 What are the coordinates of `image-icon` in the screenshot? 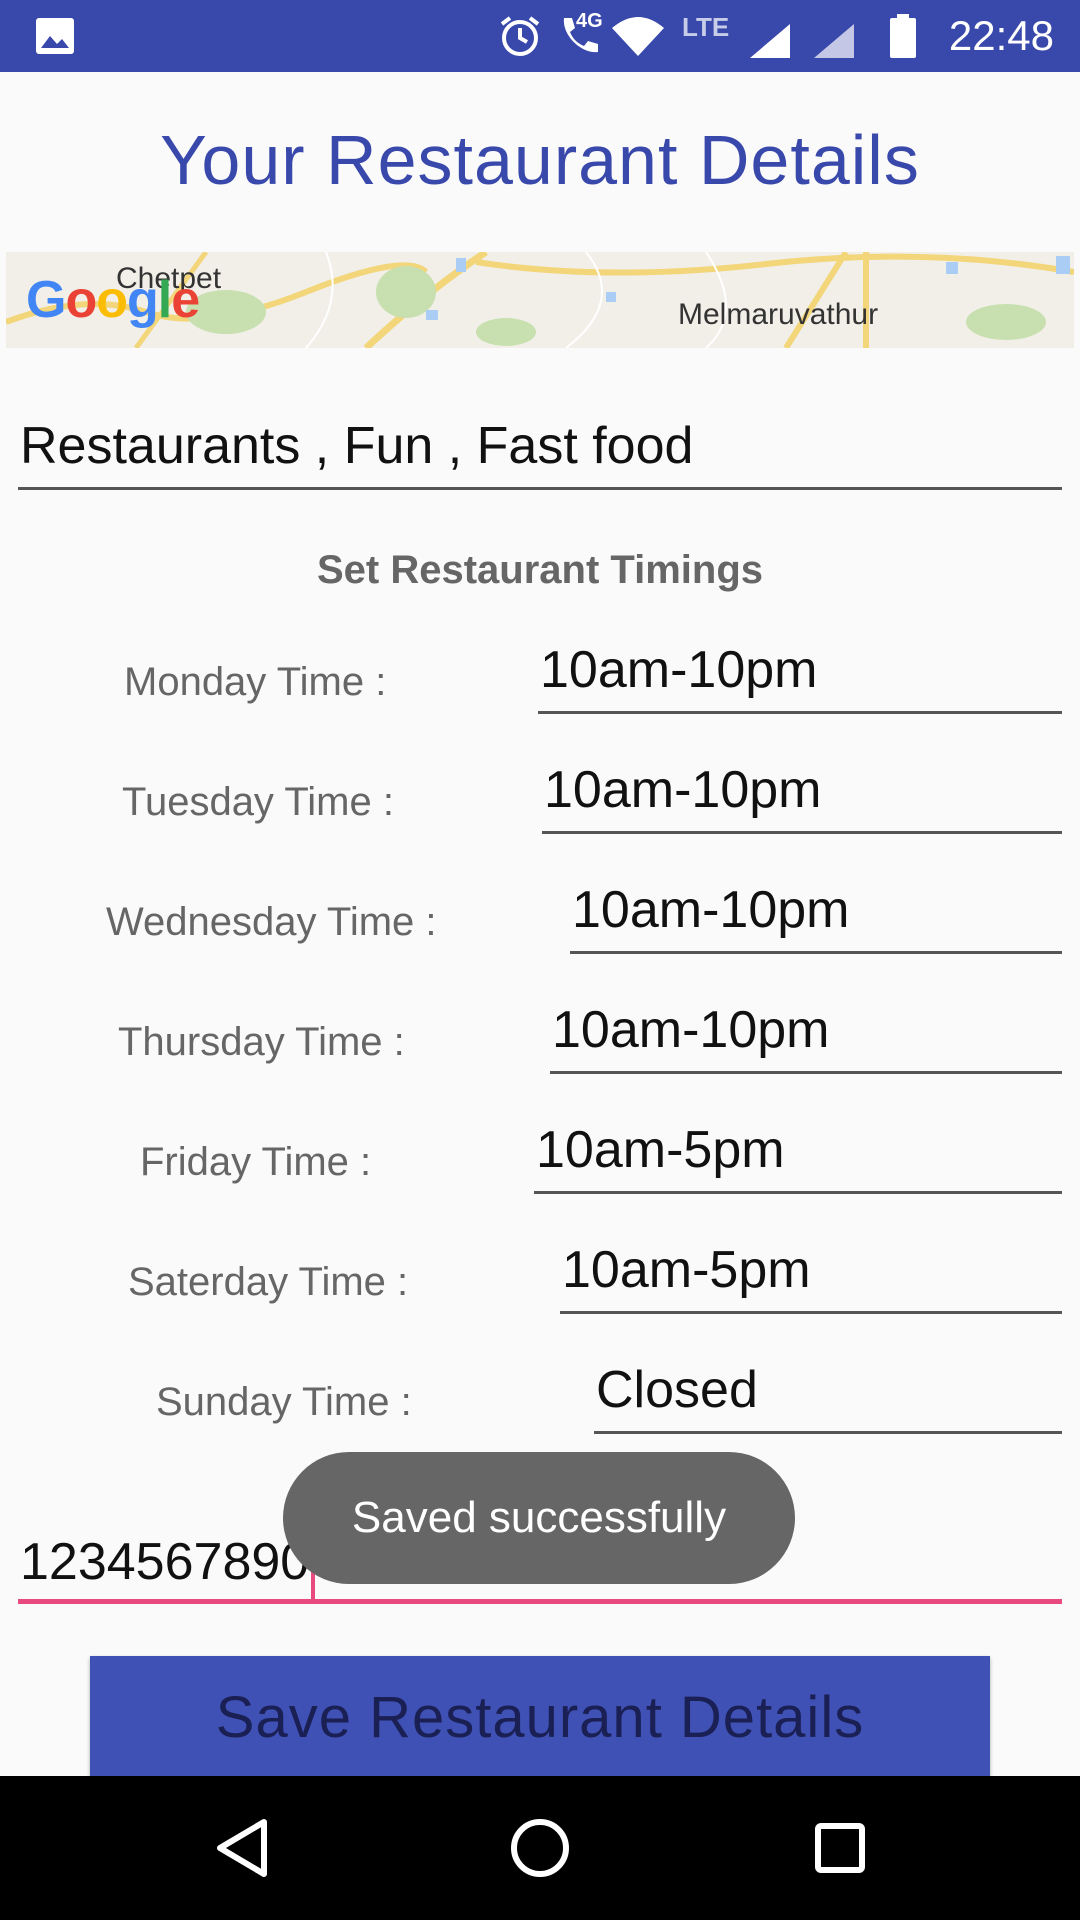 It's located at (55, 36).